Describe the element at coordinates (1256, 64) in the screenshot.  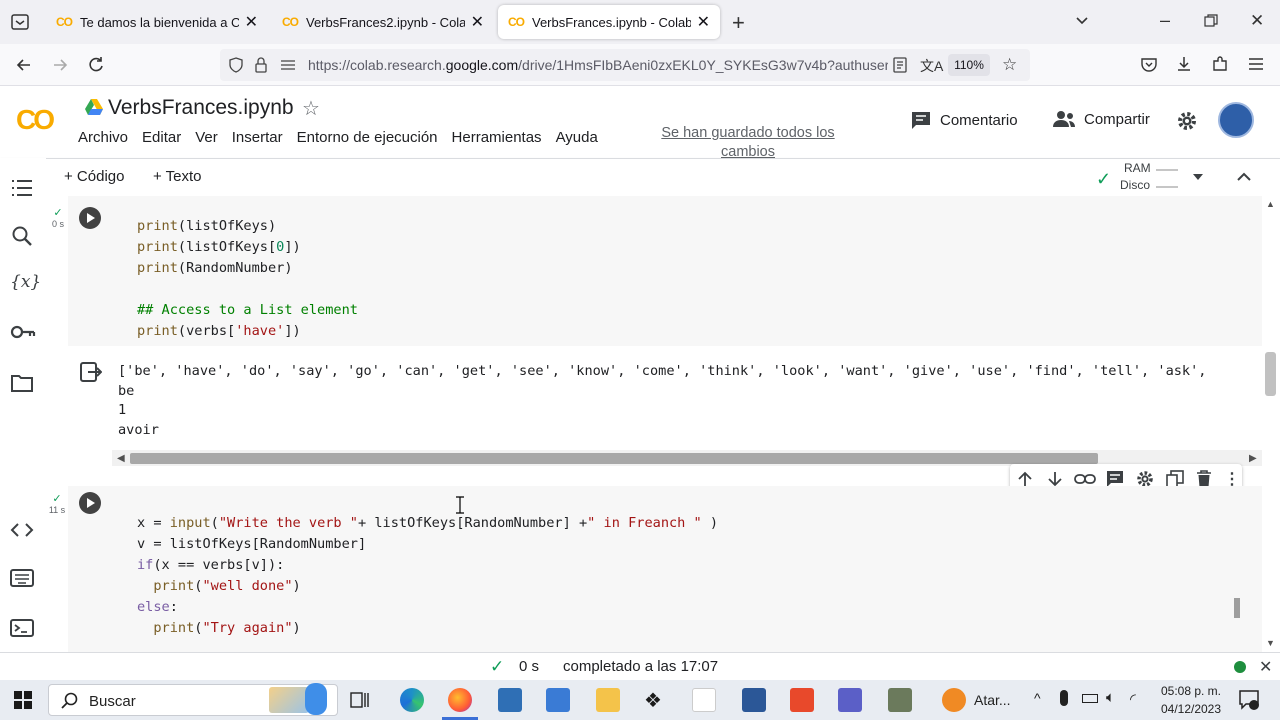
I see `app-menu-icon` at that location.